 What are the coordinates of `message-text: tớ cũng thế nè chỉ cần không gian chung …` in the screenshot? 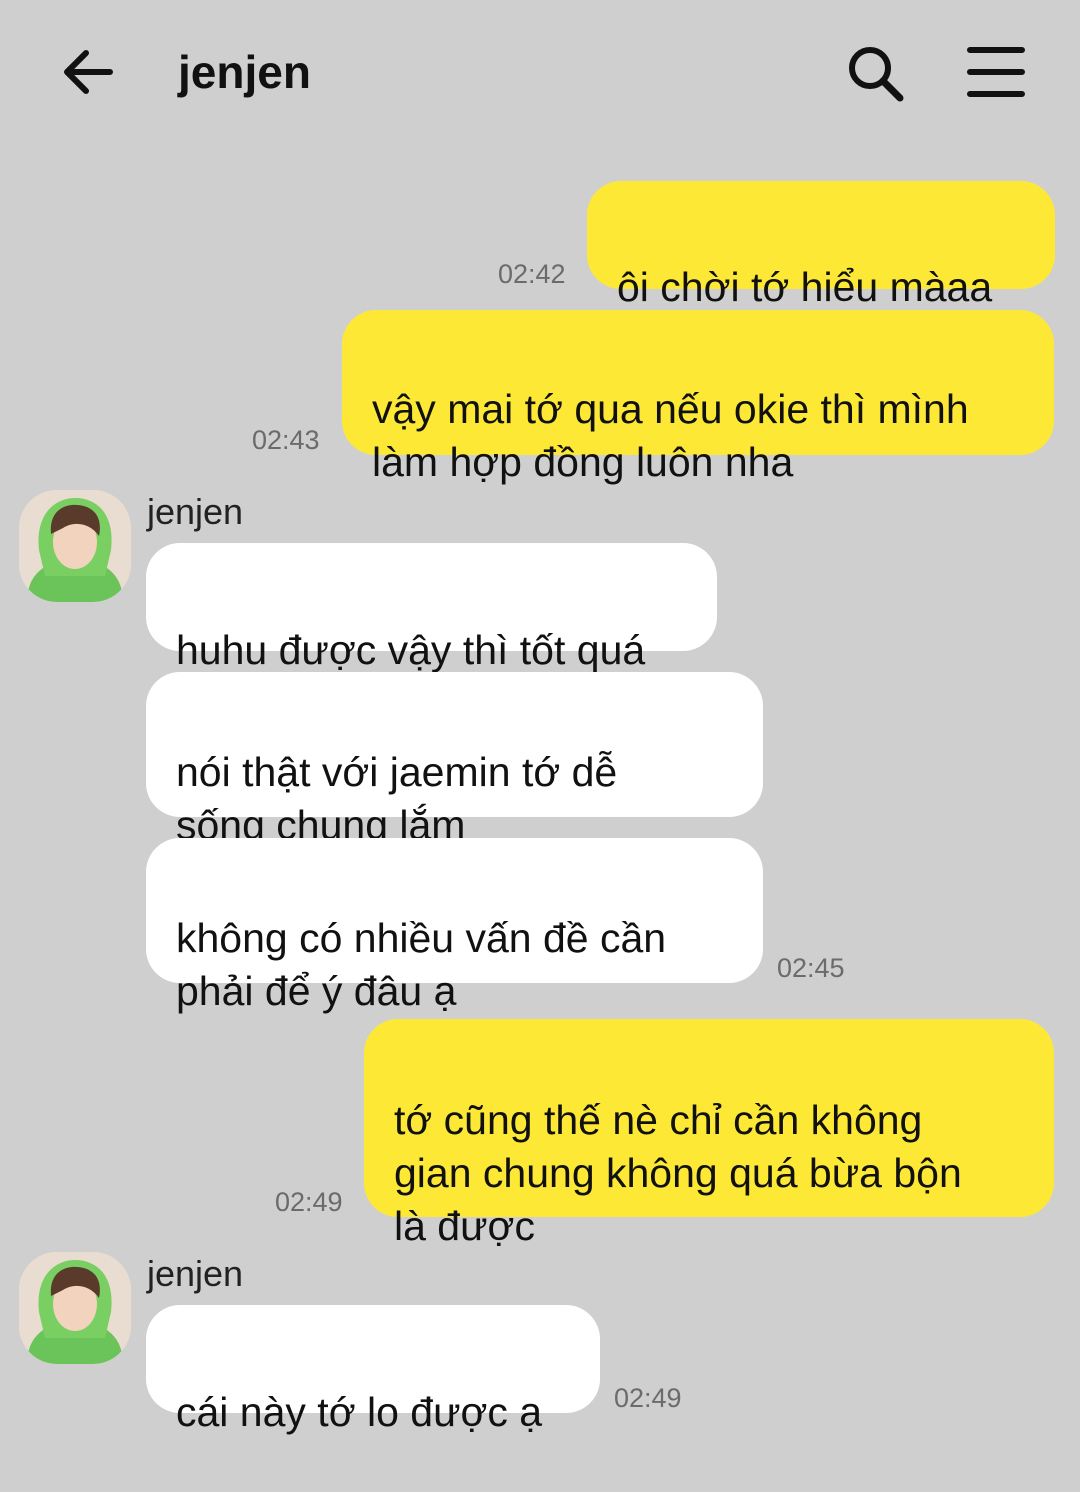 It's located at (678, 1173).